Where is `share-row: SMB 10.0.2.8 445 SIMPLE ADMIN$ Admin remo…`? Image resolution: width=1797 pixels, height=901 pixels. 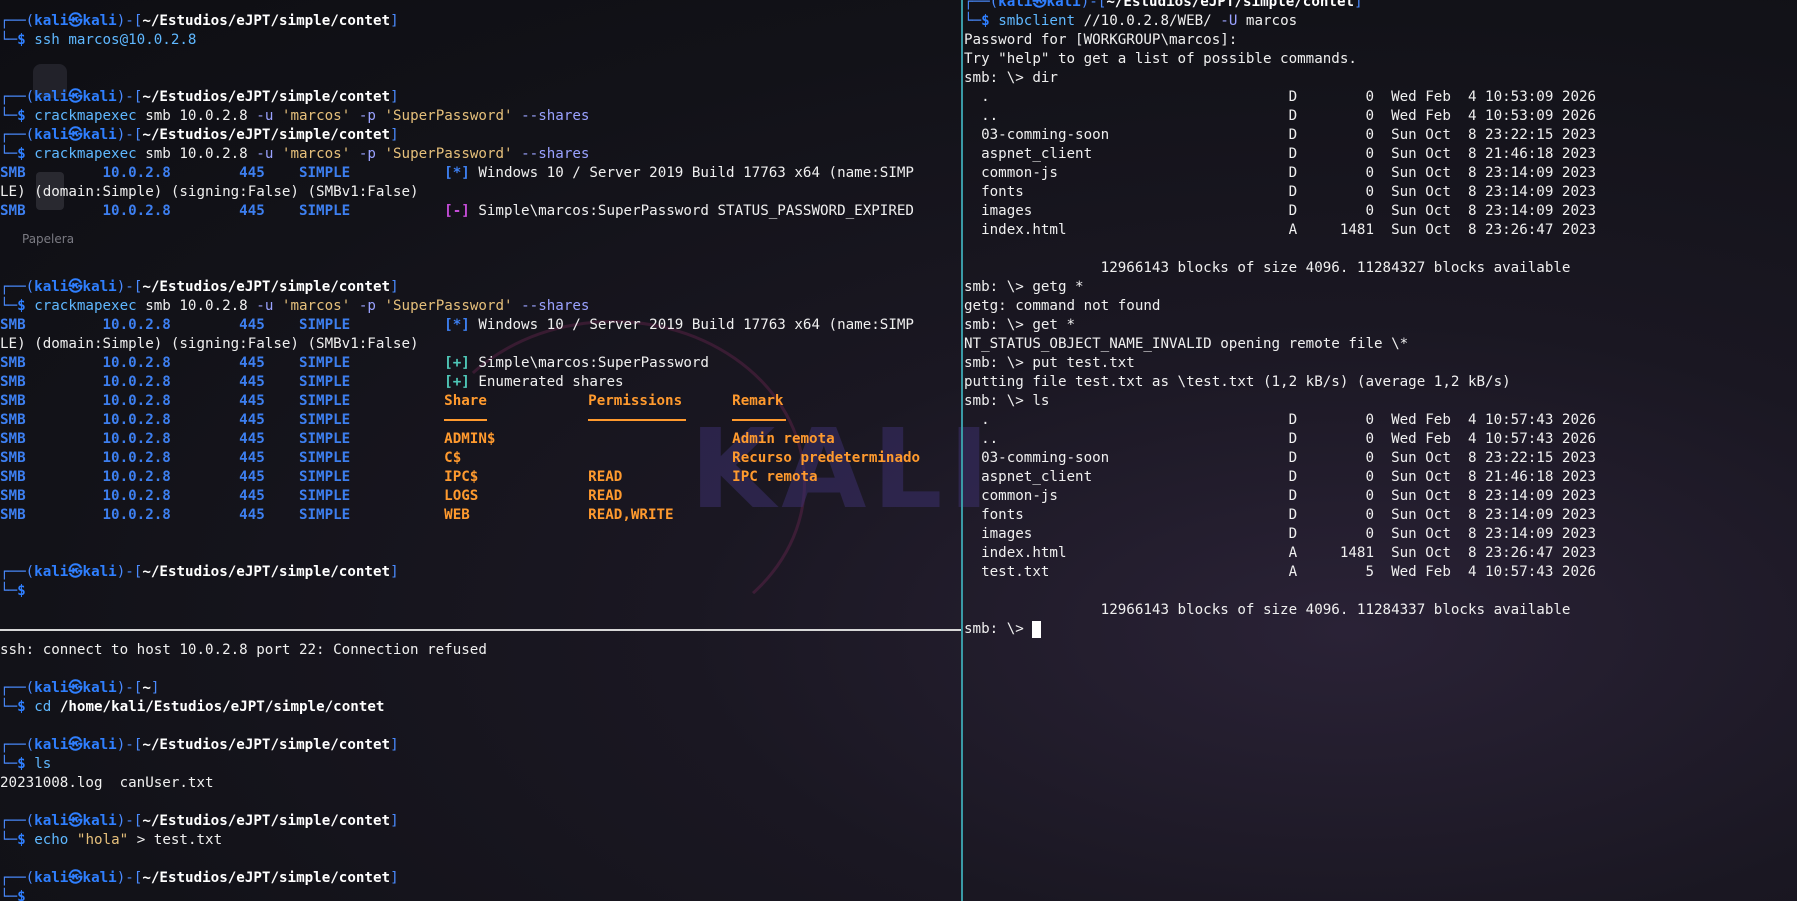
share-row: SMB 10.0.2.8 445 SIMPLE ADMIN$ Admin remo… is located at coordinates (417, 439).